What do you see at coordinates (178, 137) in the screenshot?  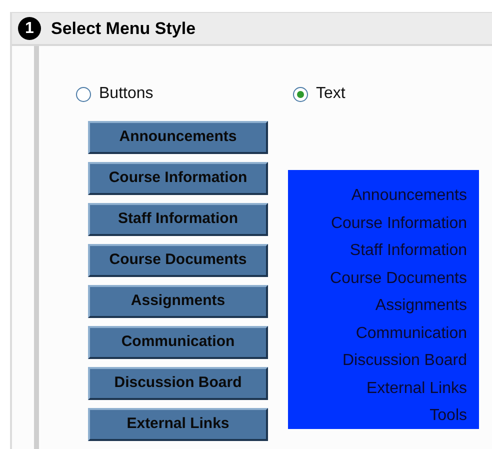 I see `menu-button: Announcements` at bounding box center [178, 137].